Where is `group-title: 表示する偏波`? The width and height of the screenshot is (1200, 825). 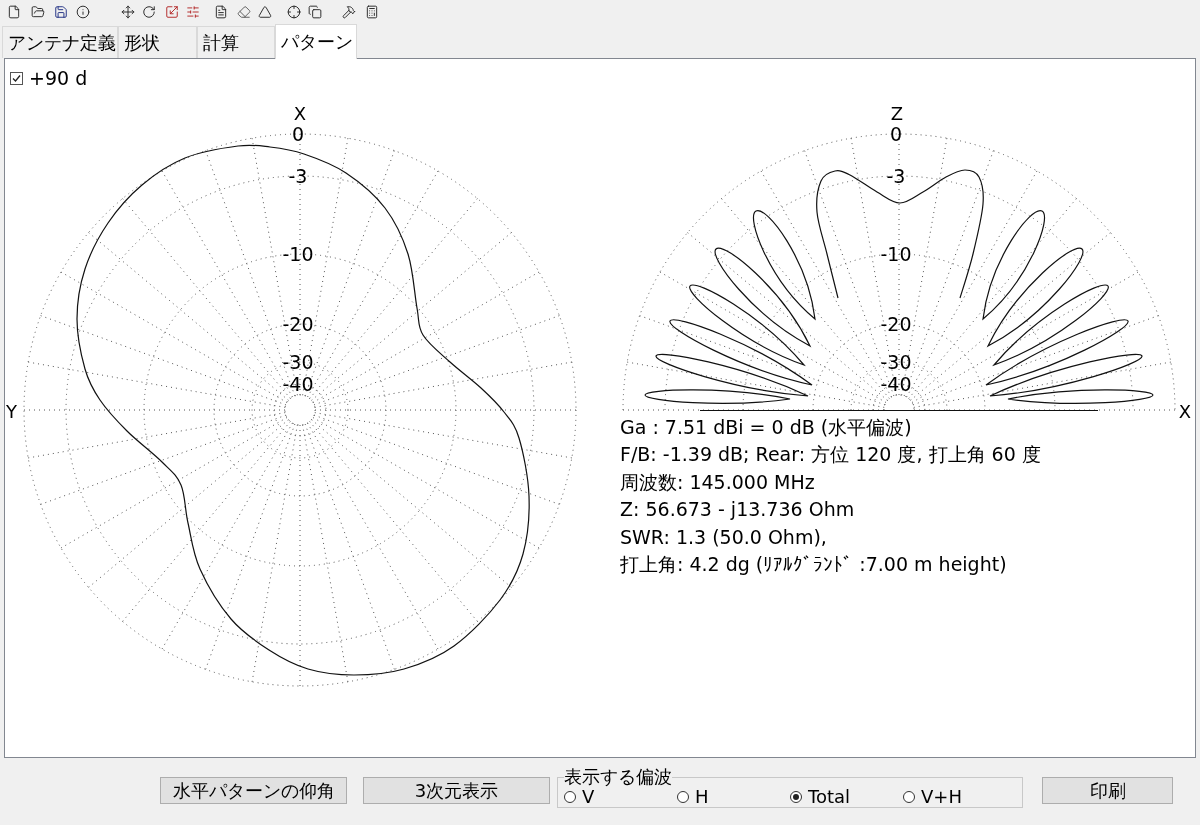 group-title: 表示する偏波 is located at coordinates (618, 777).